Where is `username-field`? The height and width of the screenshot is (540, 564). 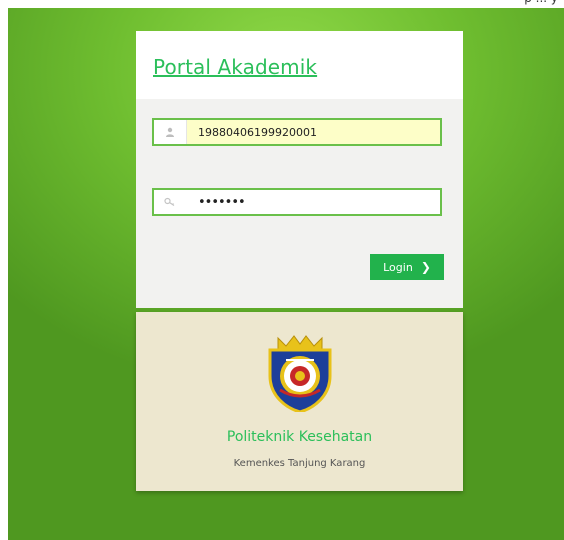
username-field is located at coordinates (297, 132).